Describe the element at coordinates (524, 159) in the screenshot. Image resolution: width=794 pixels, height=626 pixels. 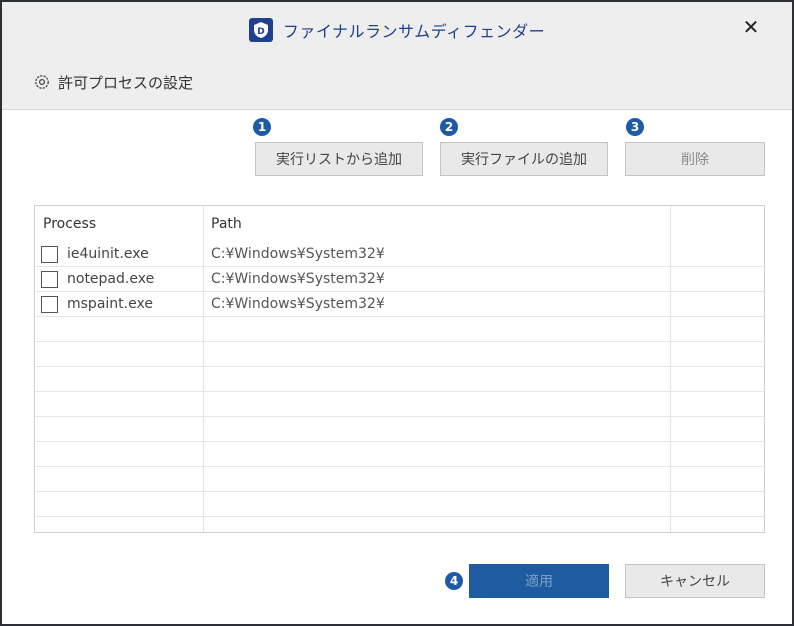
I see `add-file-button: 実行ファイルの追加` at that location.